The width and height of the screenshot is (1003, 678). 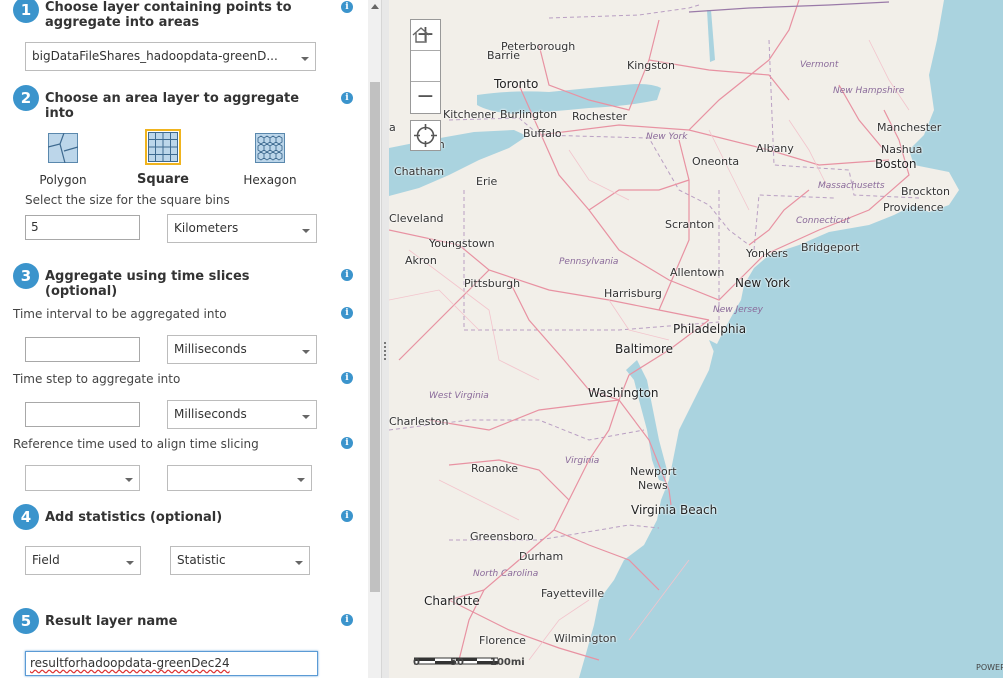 I want to click on statistics-type-select: Statistic, so click(x=240, y=560).